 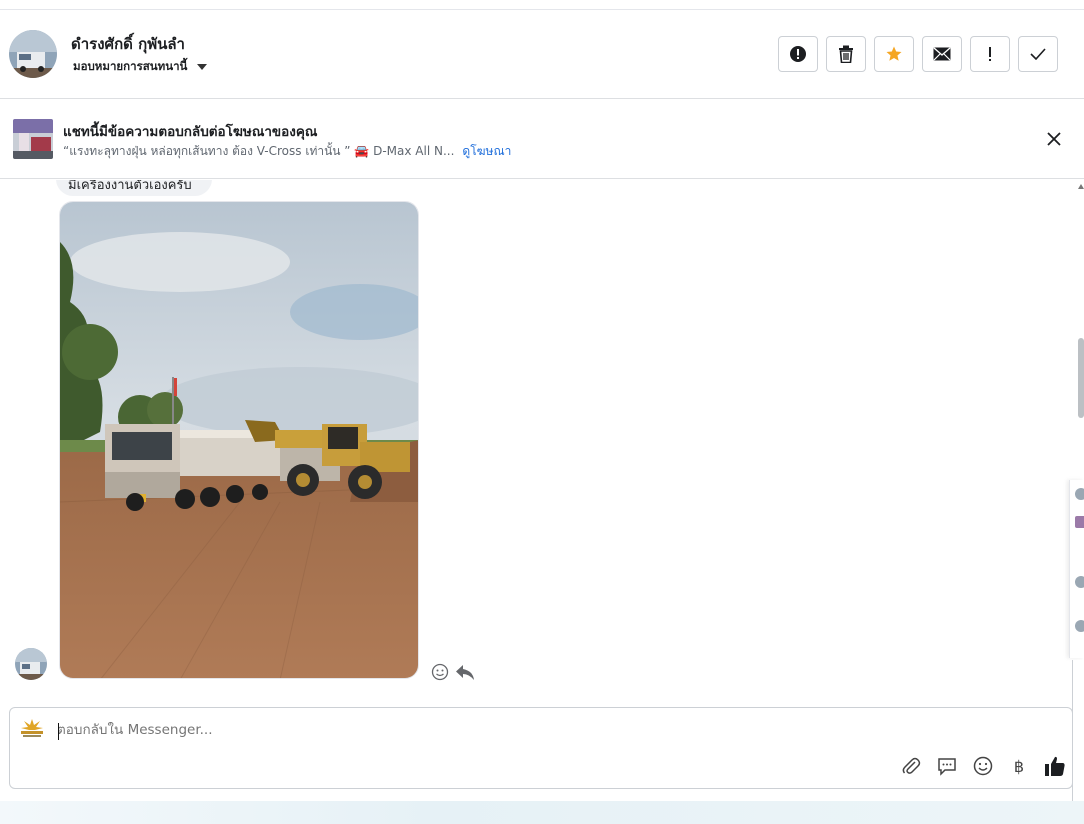 I want to click on baht-symbol: ฿, so click(x=1019, y=766).